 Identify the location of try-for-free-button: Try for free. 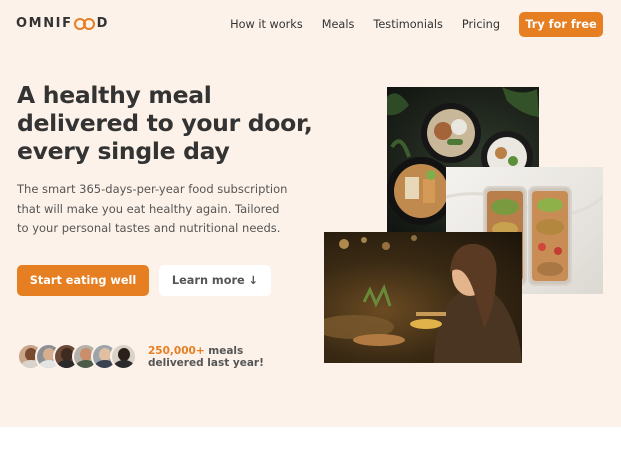
(561, 24).